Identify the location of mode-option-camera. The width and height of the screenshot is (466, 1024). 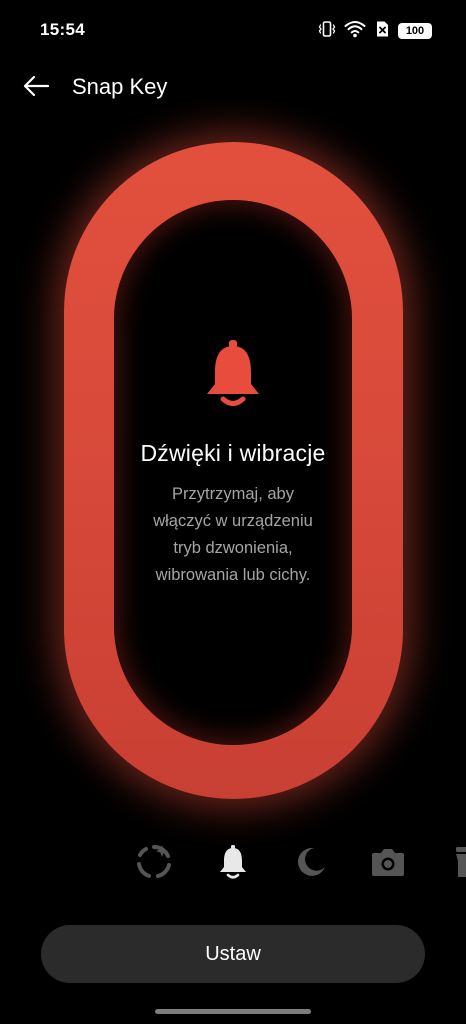
(388, 864).